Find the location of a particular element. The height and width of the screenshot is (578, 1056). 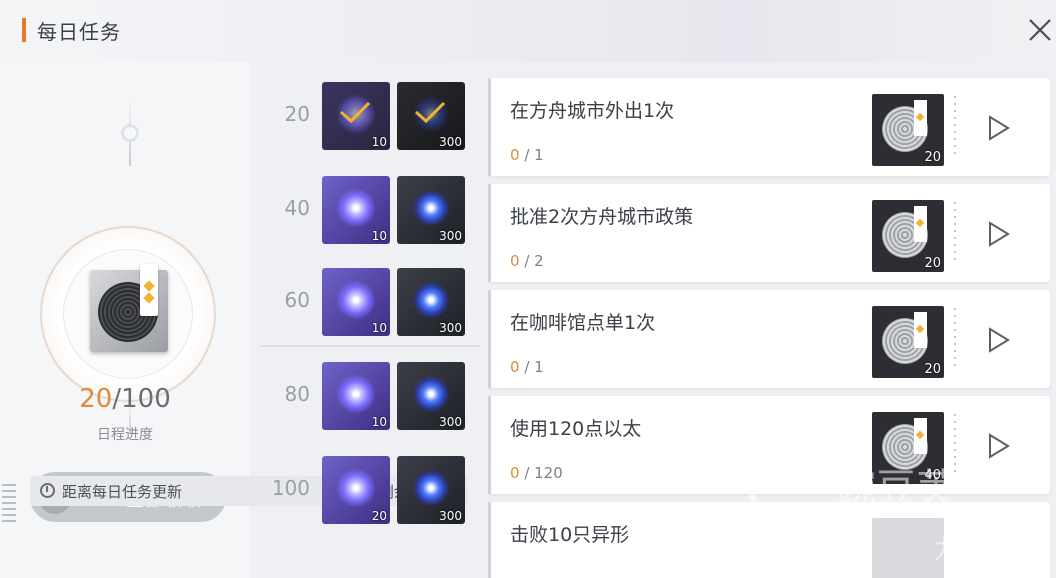

progress-label: 日程进度 is located at coordinates (125, 435).